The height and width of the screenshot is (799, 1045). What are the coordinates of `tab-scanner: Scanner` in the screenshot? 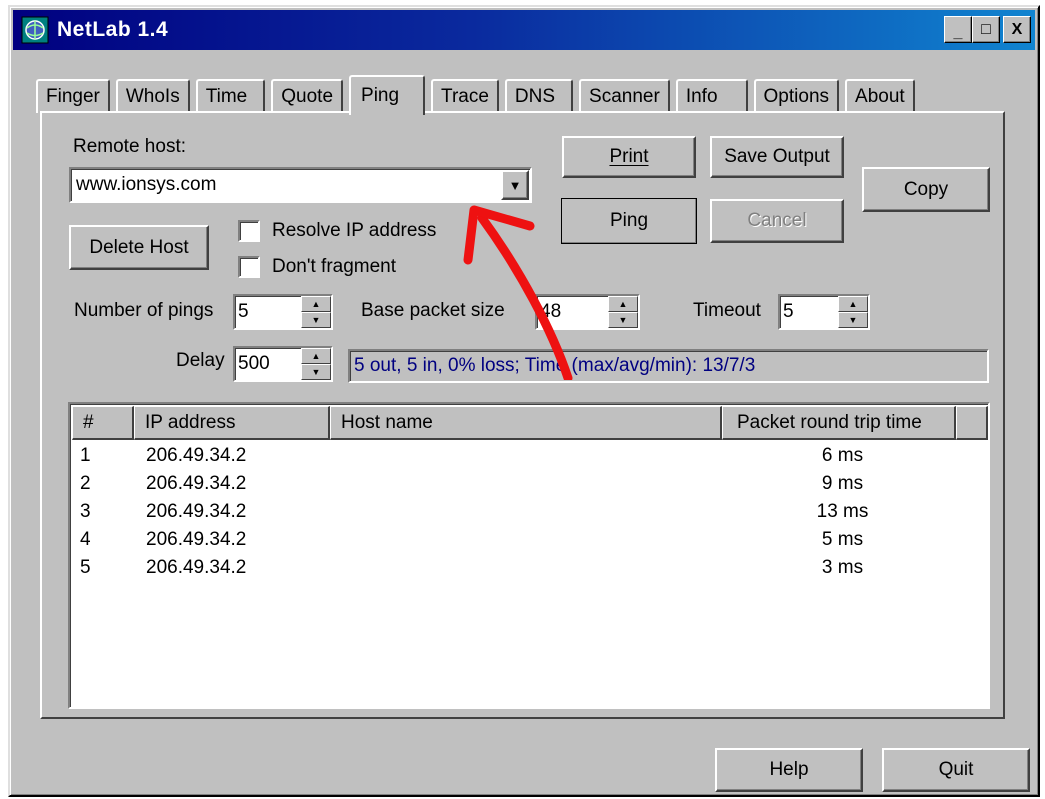 It's located at (624, 96).